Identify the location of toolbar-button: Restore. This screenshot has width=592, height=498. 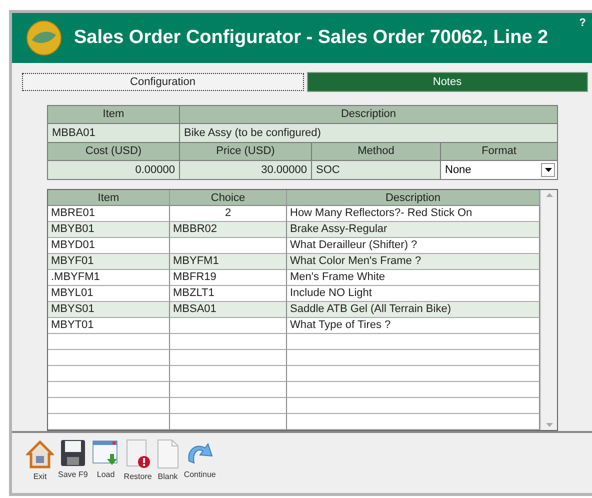
(138, 466).